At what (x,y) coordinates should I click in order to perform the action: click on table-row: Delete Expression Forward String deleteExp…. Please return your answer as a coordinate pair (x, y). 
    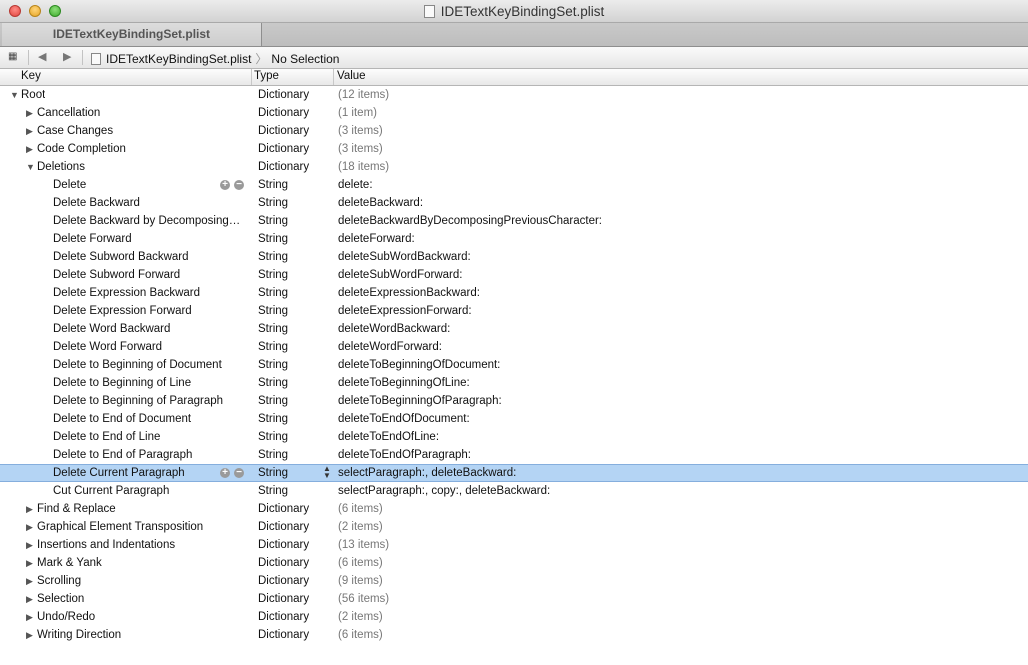
    Looking at the image, I should click on (514, 311).